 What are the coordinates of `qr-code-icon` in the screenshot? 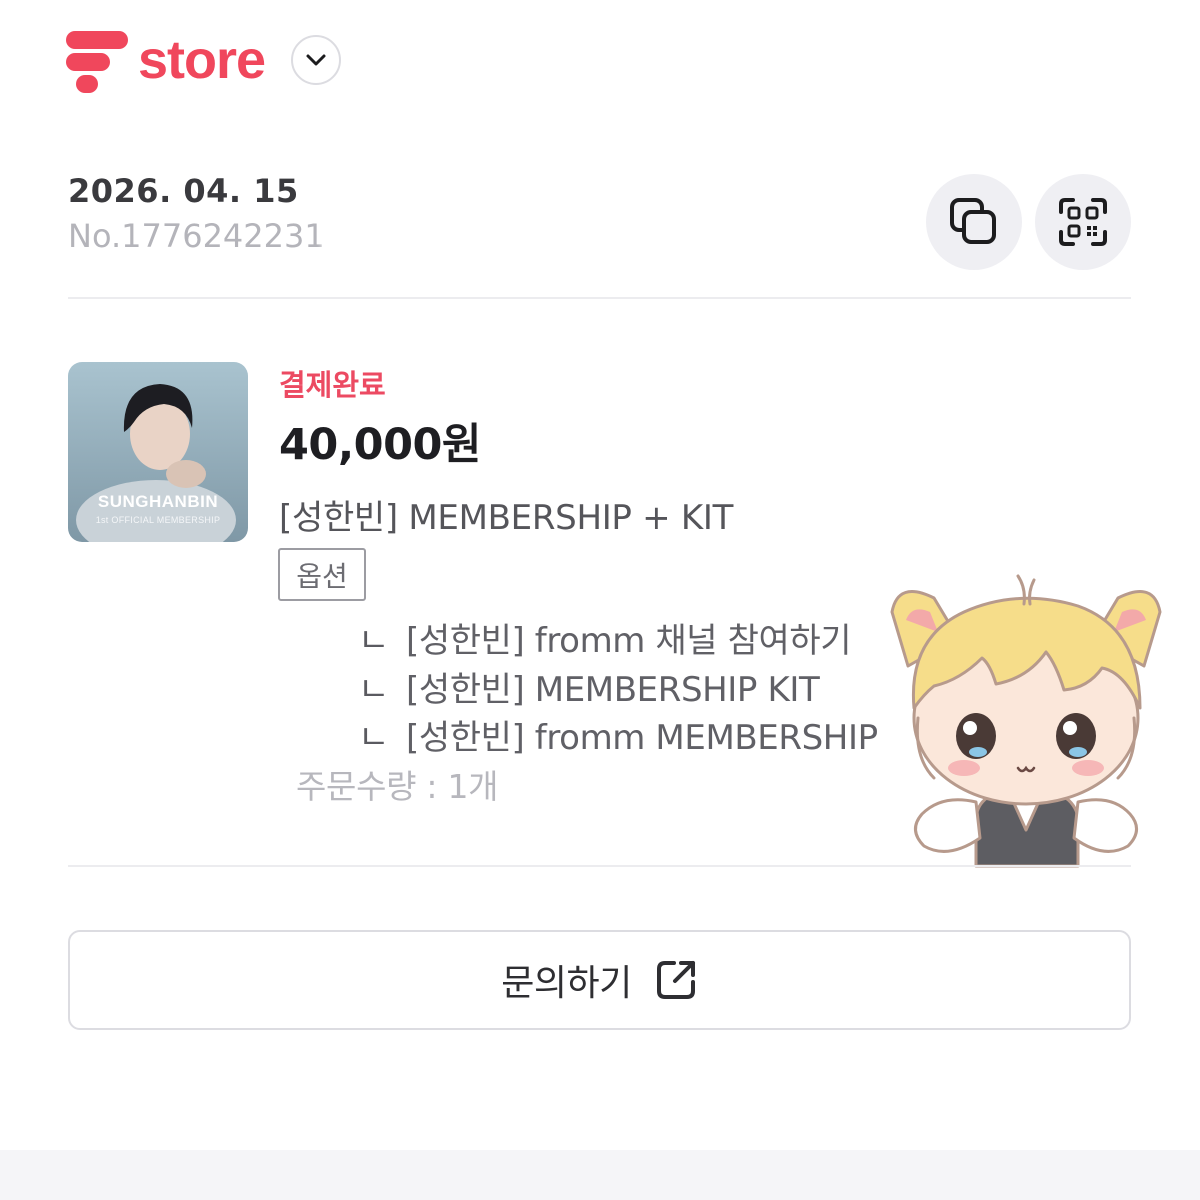 It's located at (1083, 222).